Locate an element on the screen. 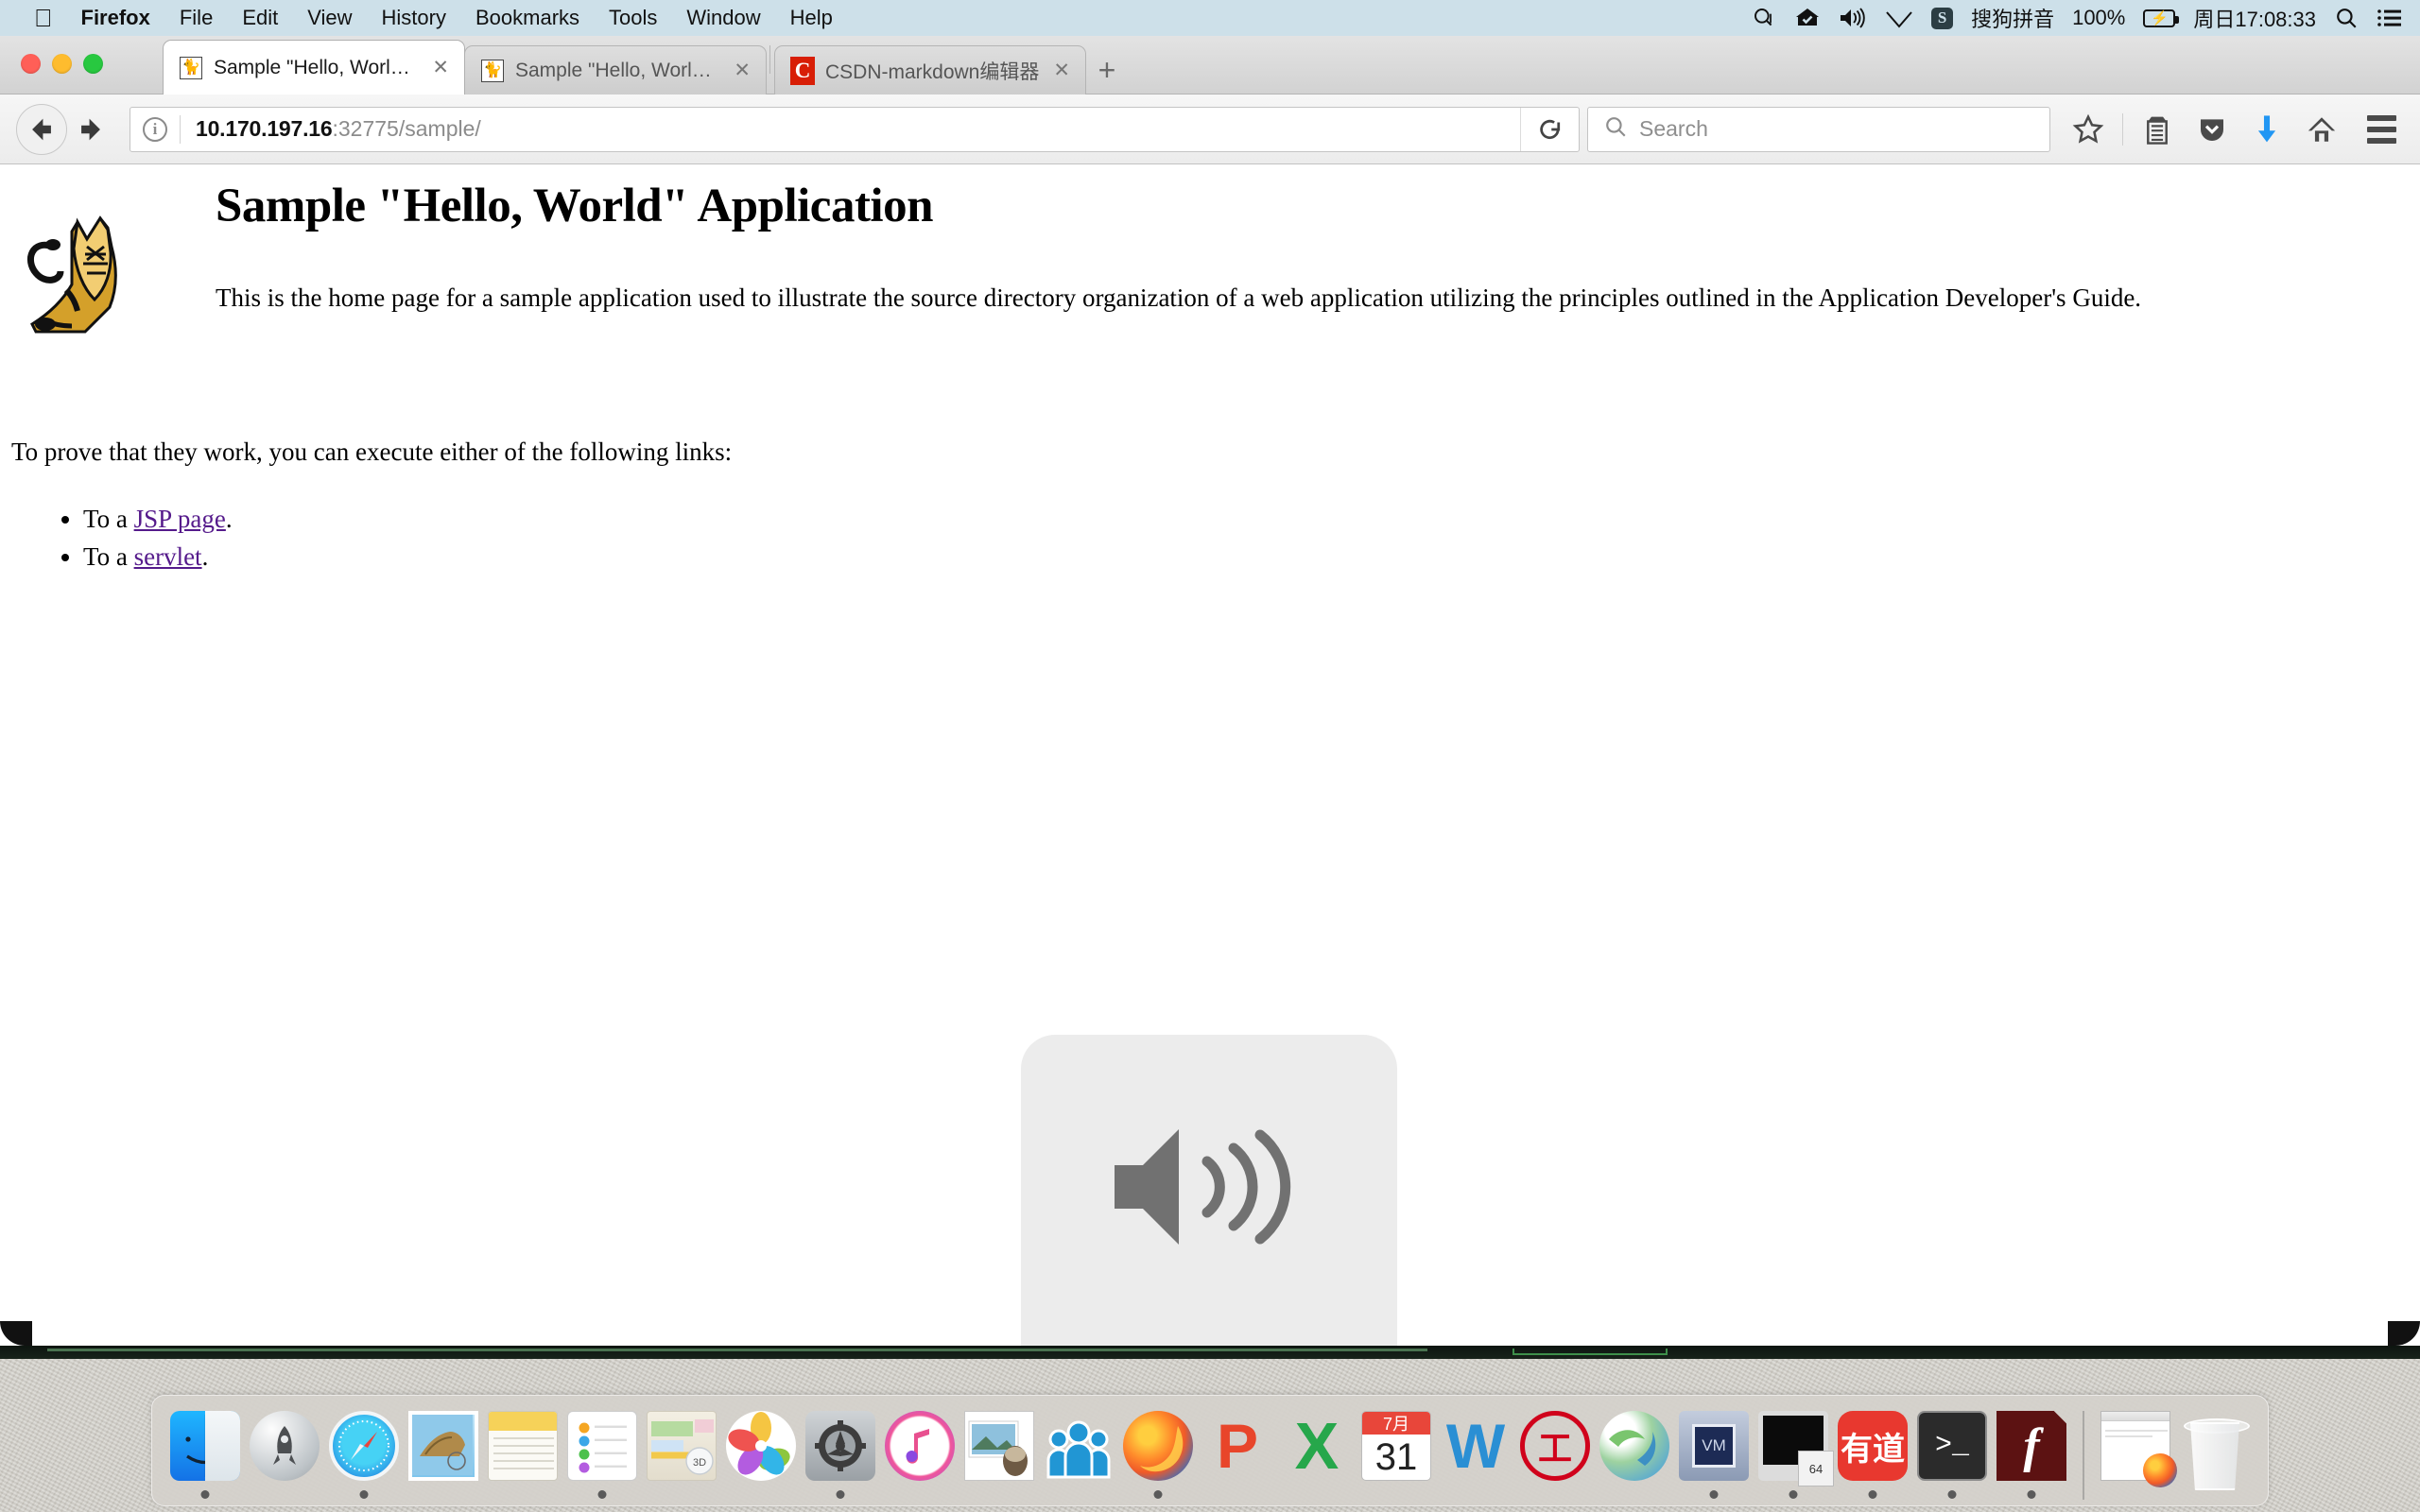  menu-item-file: File is located at coordinates (196, 18).